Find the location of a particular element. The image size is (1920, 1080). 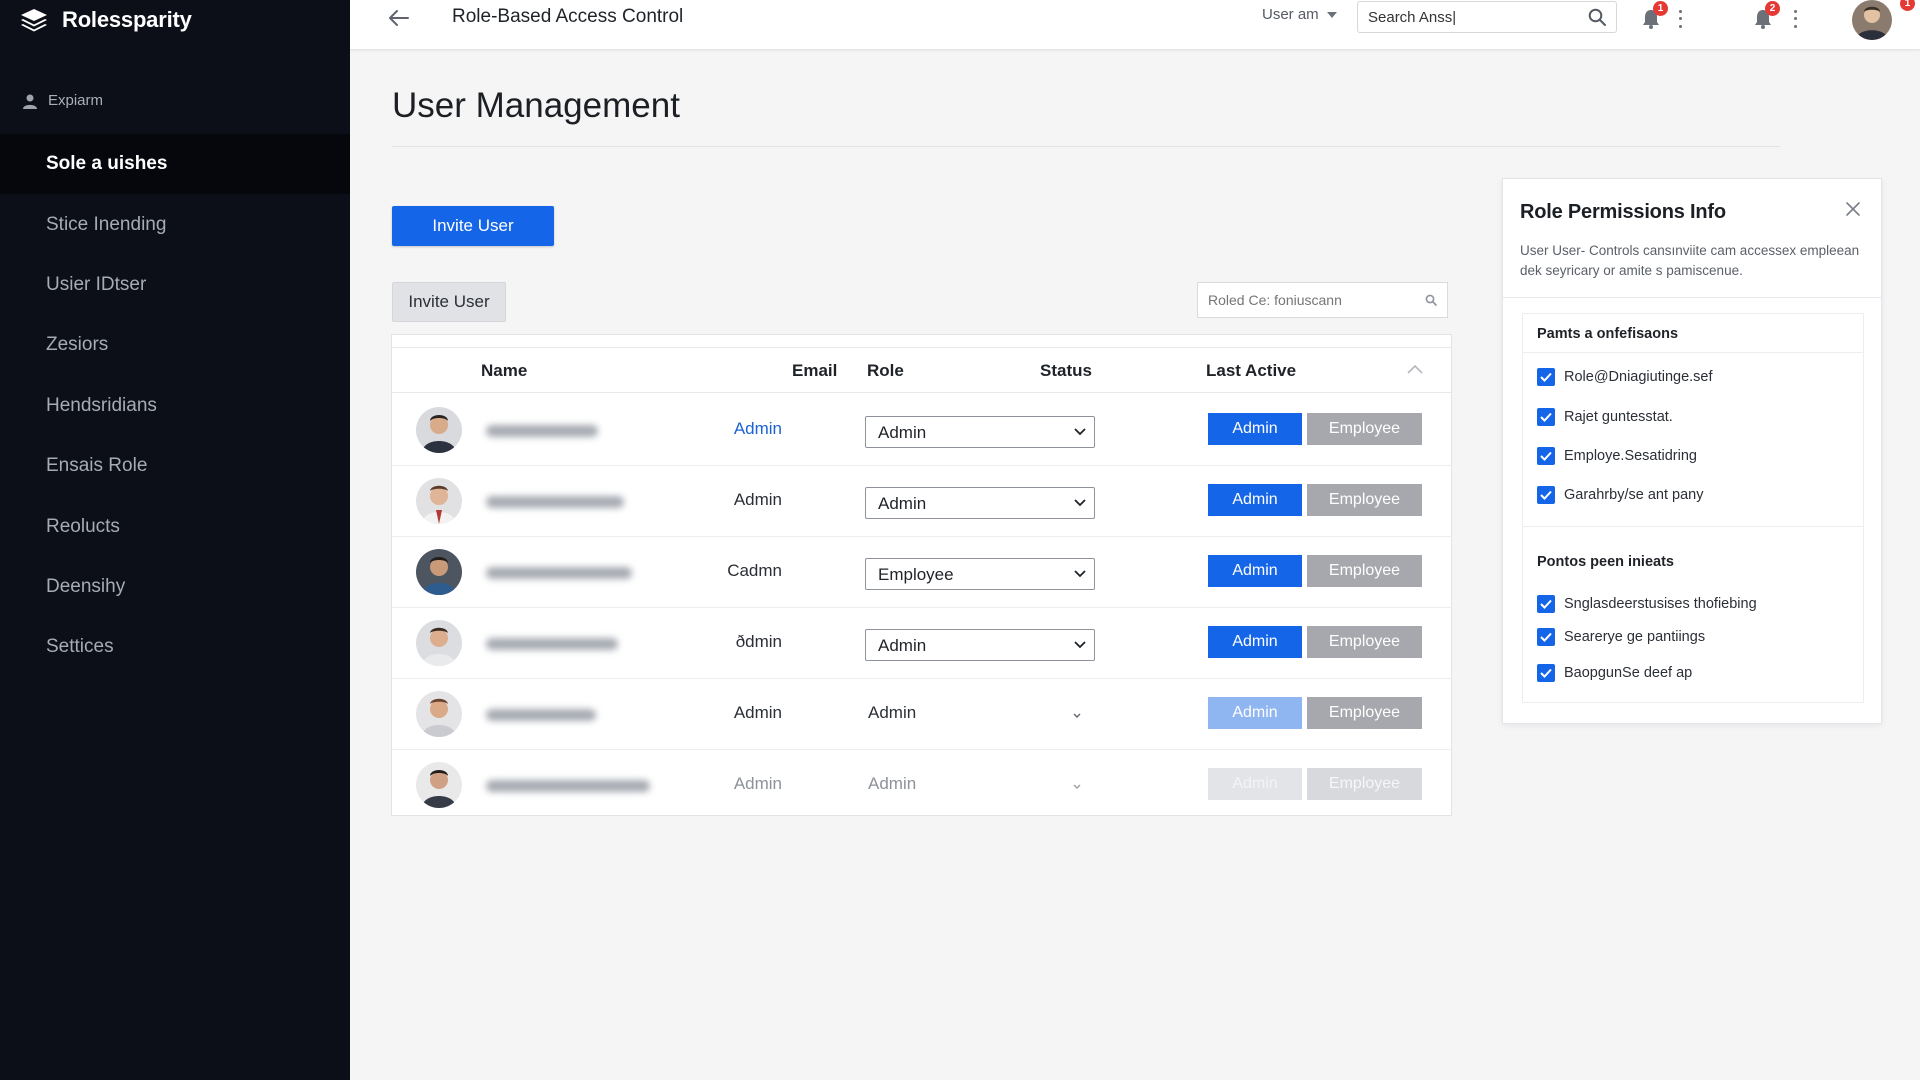

permission-label: Rajet guntesstat. is located at coordinates (1618, 417).